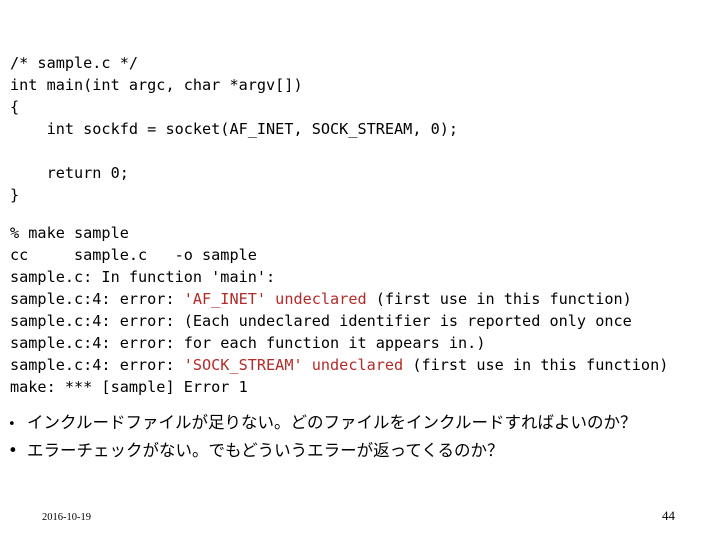 The width and height of the screenshot is (720, 540). Describe the element at coordinates (66, 517) in the screenshot. I see `footer-date: 2016-10-19` at that location.